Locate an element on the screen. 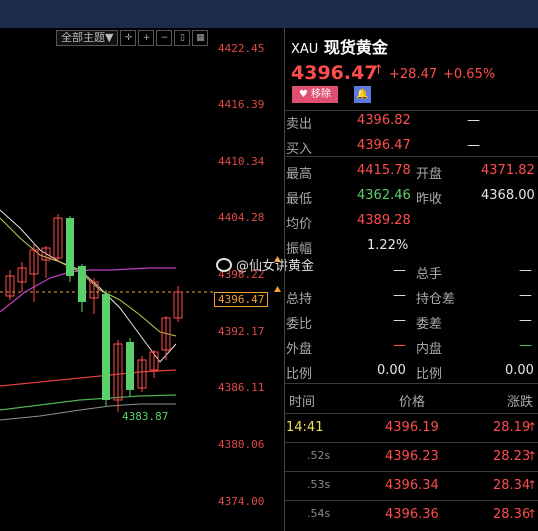  y-tick: 4374.00 is located at coordinates (241, 501).